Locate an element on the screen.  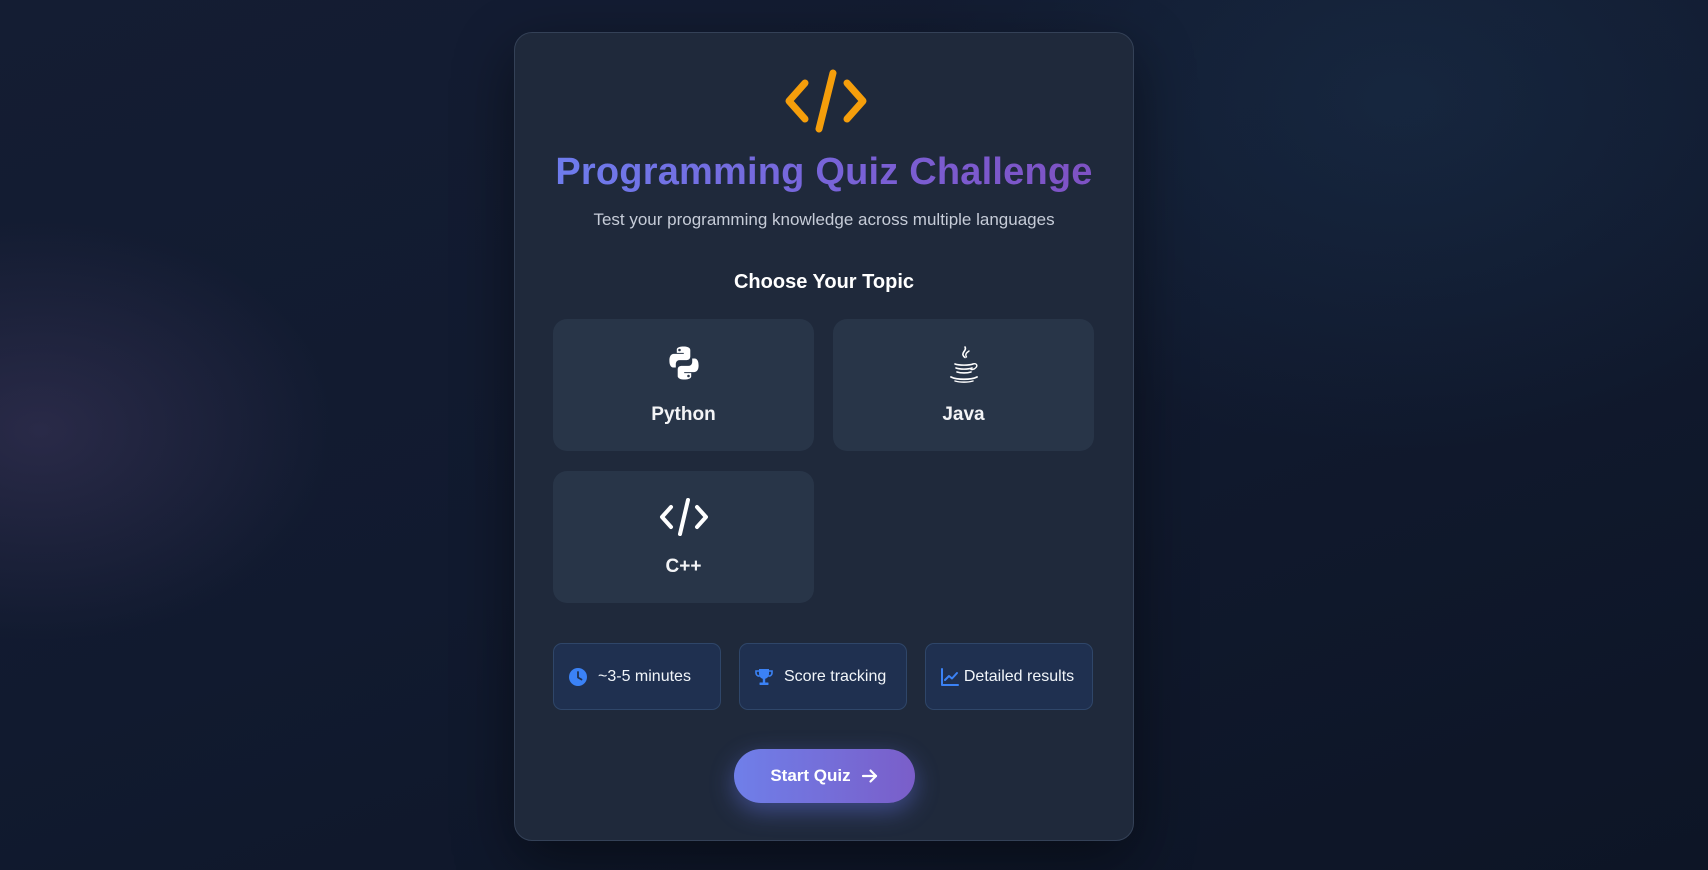
topic-label: C++ is located at coordinates (683, 566).